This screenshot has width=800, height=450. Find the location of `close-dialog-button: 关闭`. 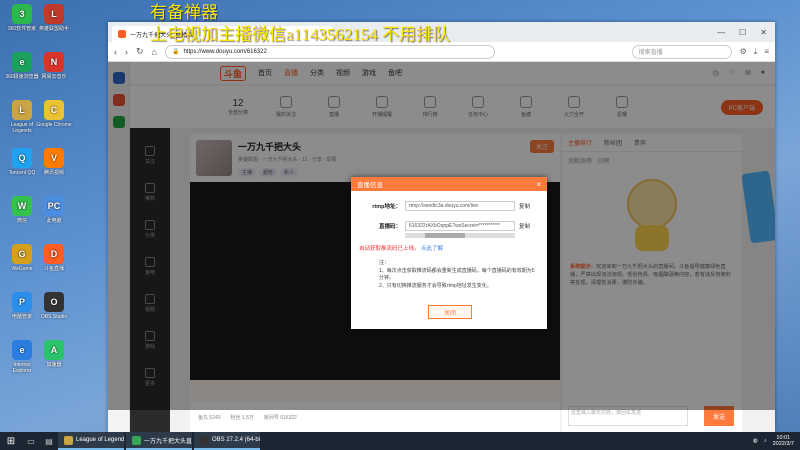

close-dialog-button: 关闭 is located at coordinates (450, 312).